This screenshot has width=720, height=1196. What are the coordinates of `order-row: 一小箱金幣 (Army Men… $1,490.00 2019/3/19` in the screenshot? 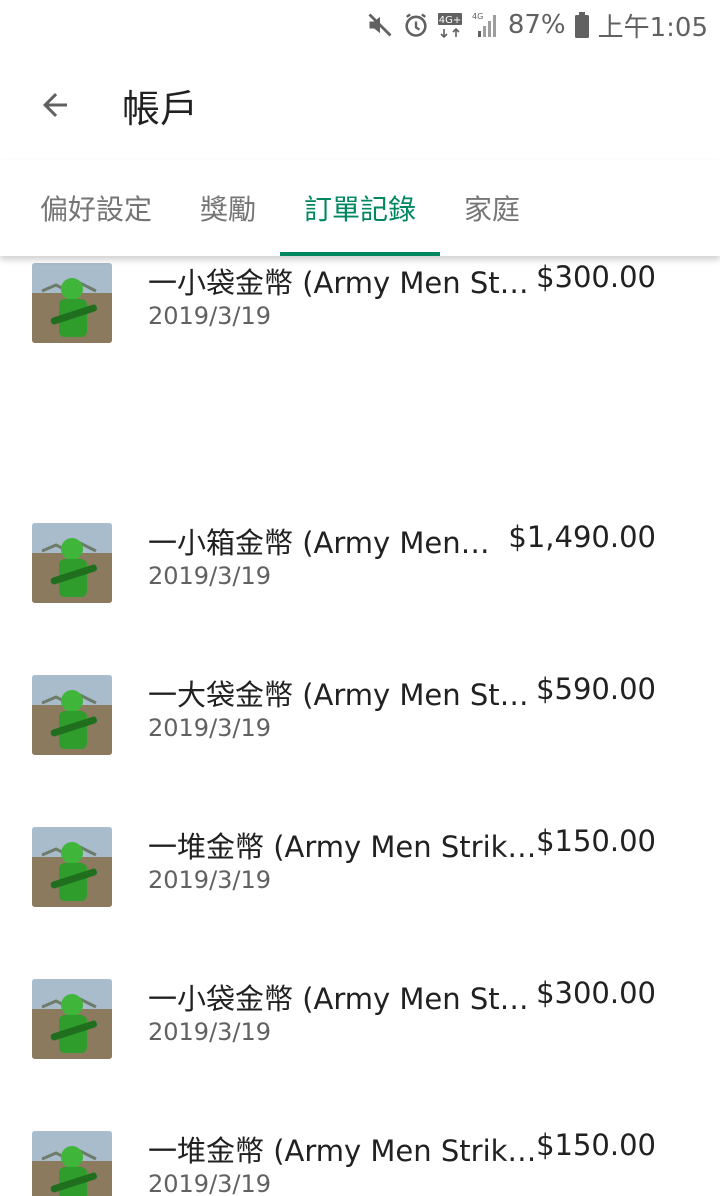 It's located at (360, 566).